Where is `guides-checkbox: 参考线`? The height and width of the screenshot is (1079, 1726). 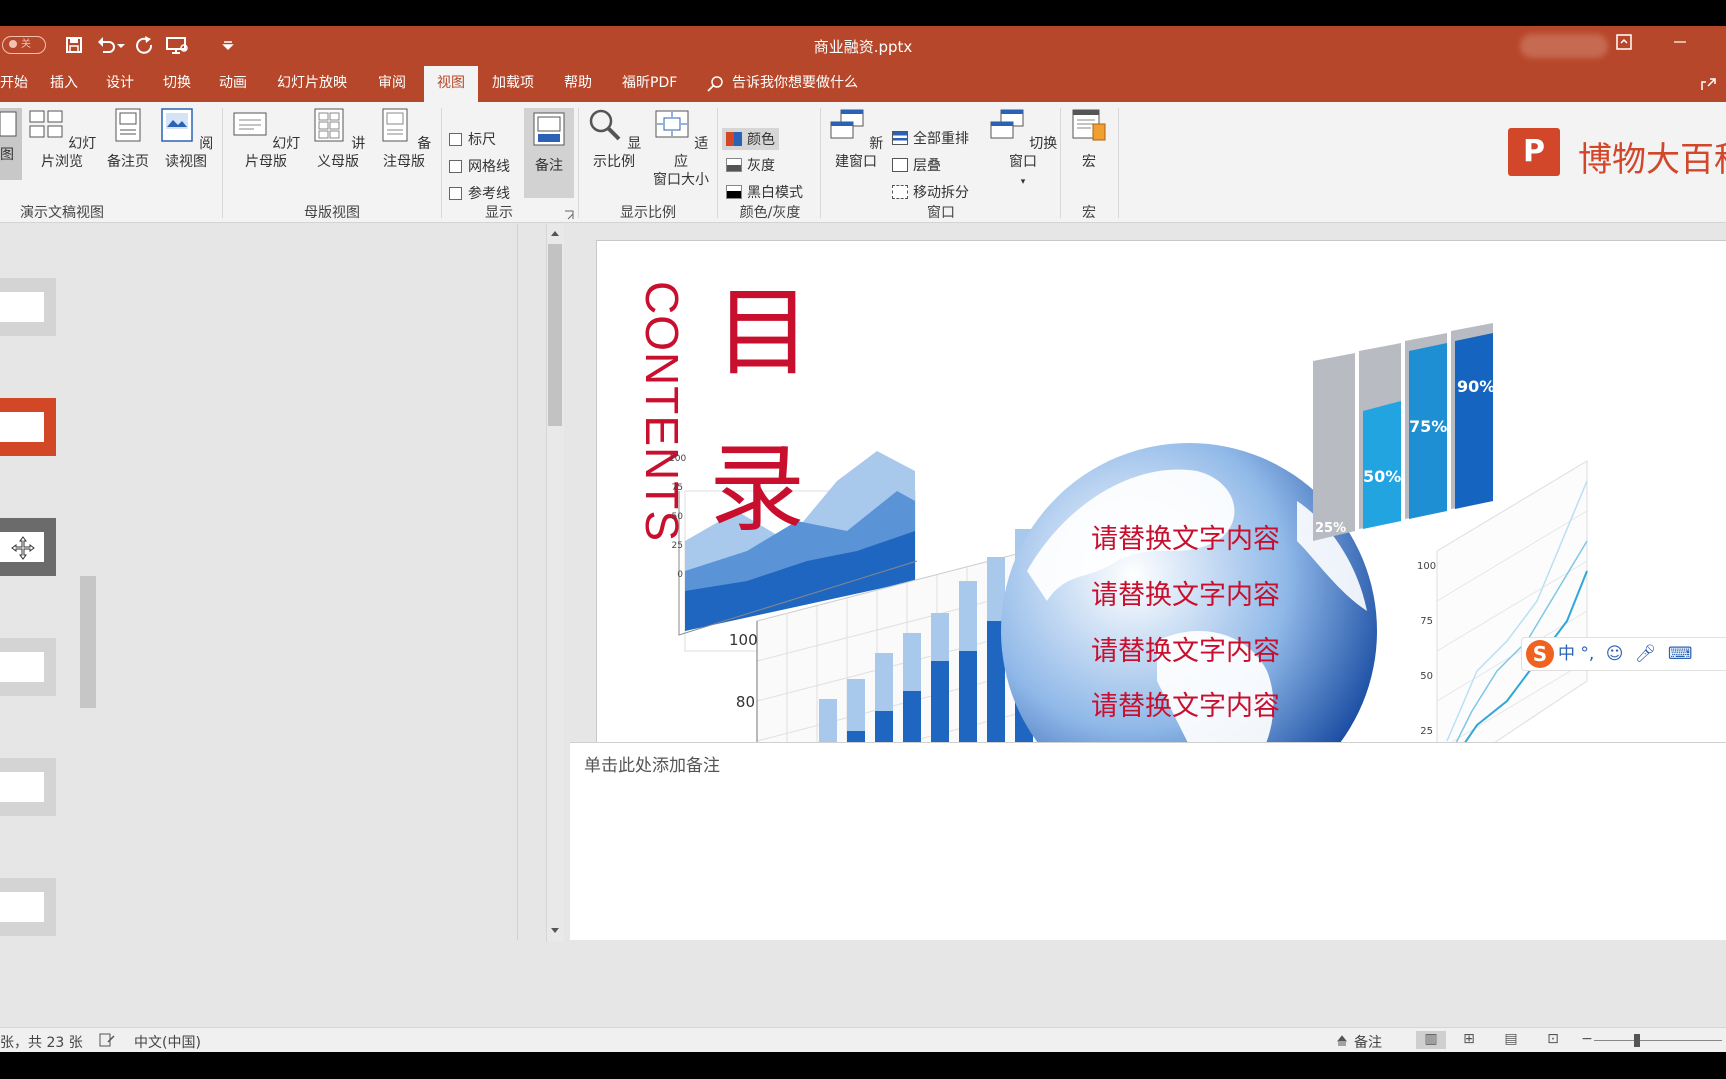 guides-checkbox: 参考线 is located at coordinates (479, 193).